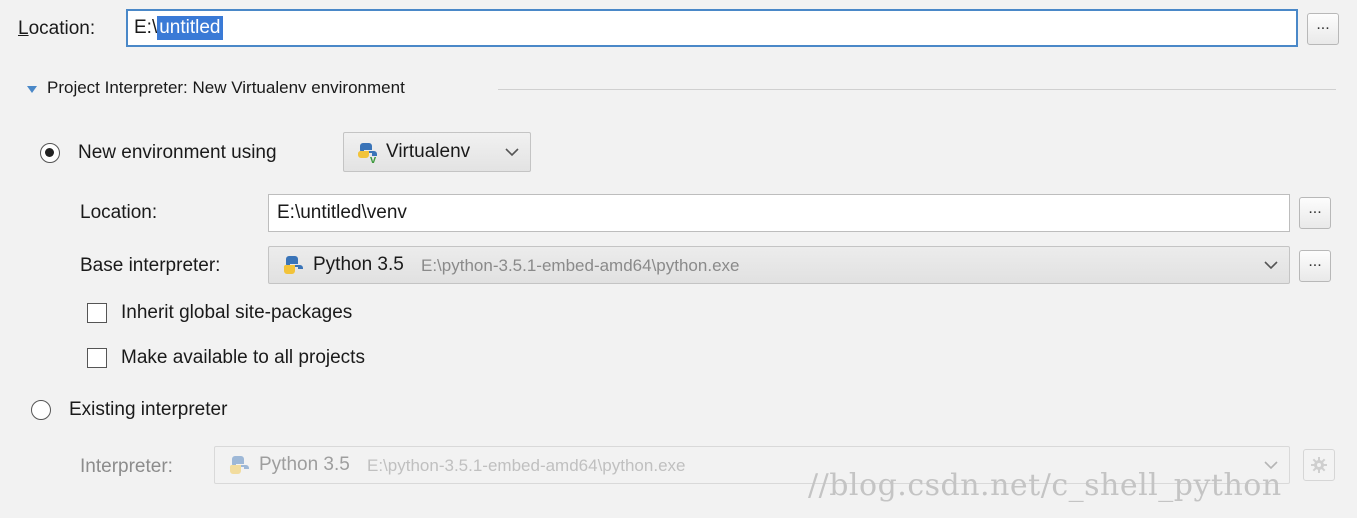 This screenshot has height=518, width=1357. What do you see at coordinates (126, 466) in the screenshot?
I see `interpreter-label: Interpreter:` at bounding box center [126, 466].